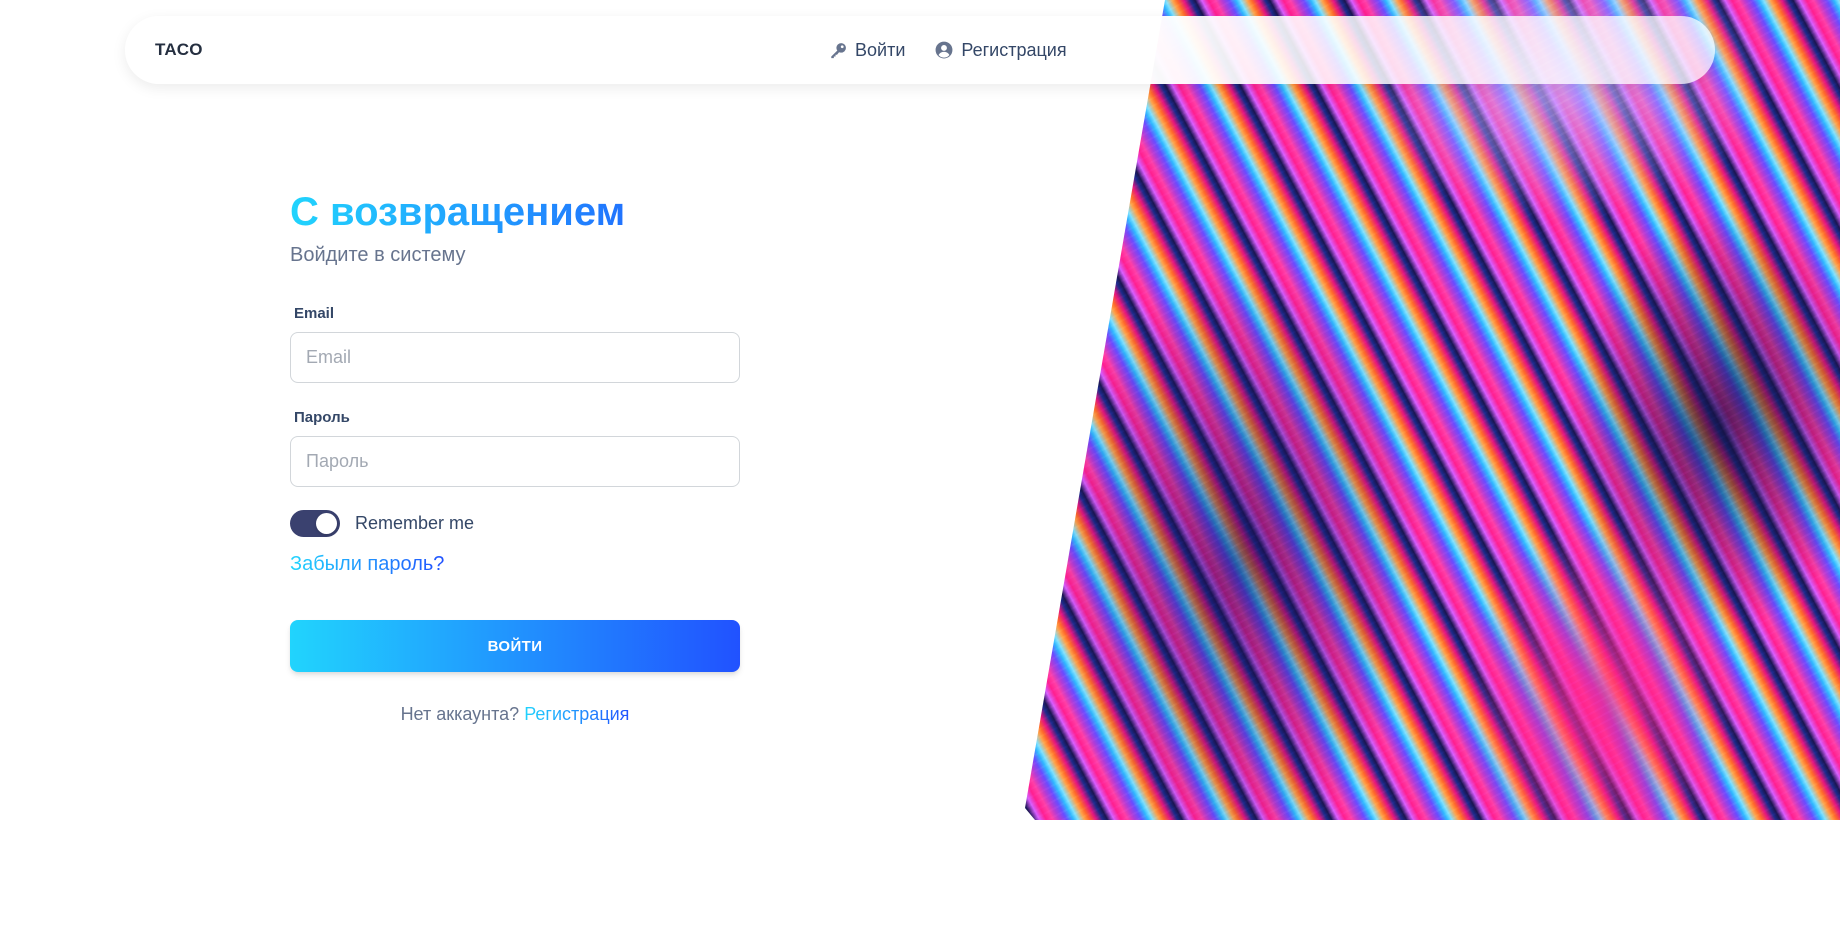  Describe the element at coordinates (515, 523) in the screenshot. I see `remember-me-row: Remember me` at that location.